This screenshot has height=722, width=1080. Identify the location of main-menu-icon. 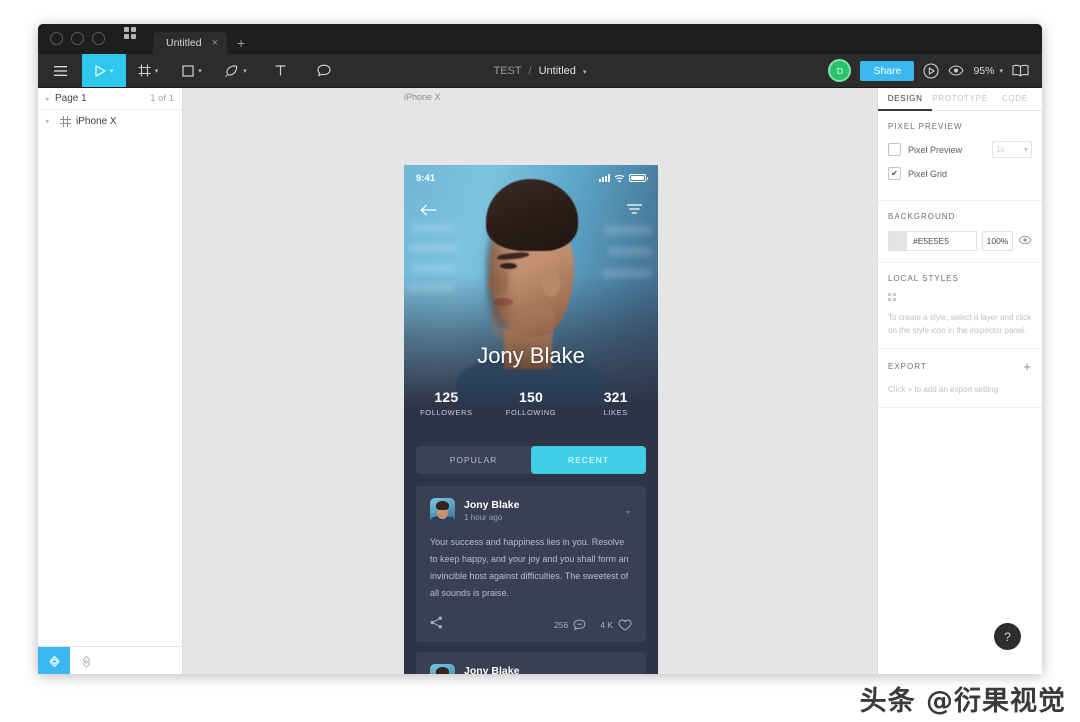
(60, 70).